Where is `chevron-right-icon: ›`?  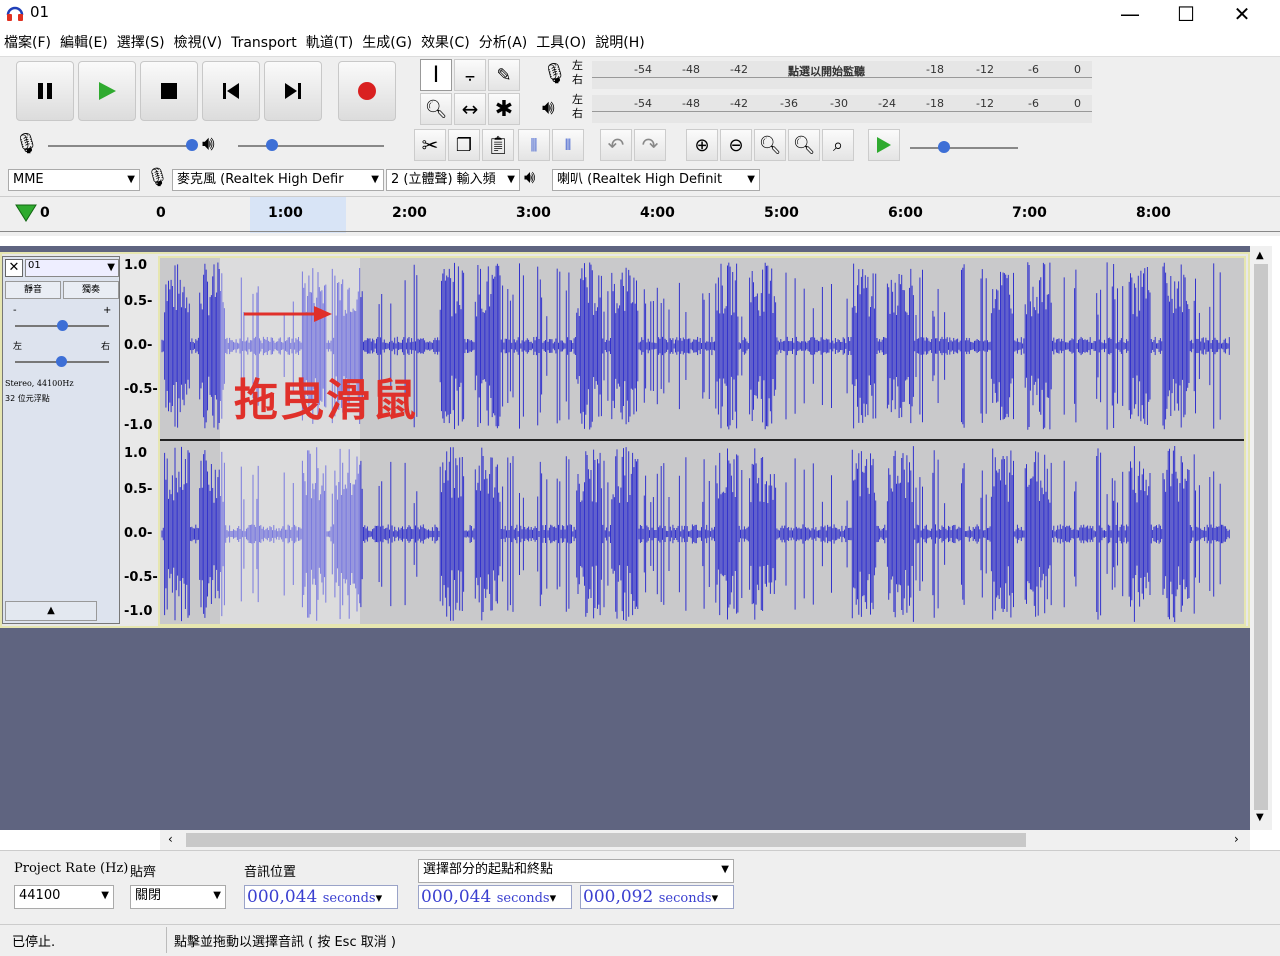 chevron-right-icon: › is located at coordinates (1236, 839).